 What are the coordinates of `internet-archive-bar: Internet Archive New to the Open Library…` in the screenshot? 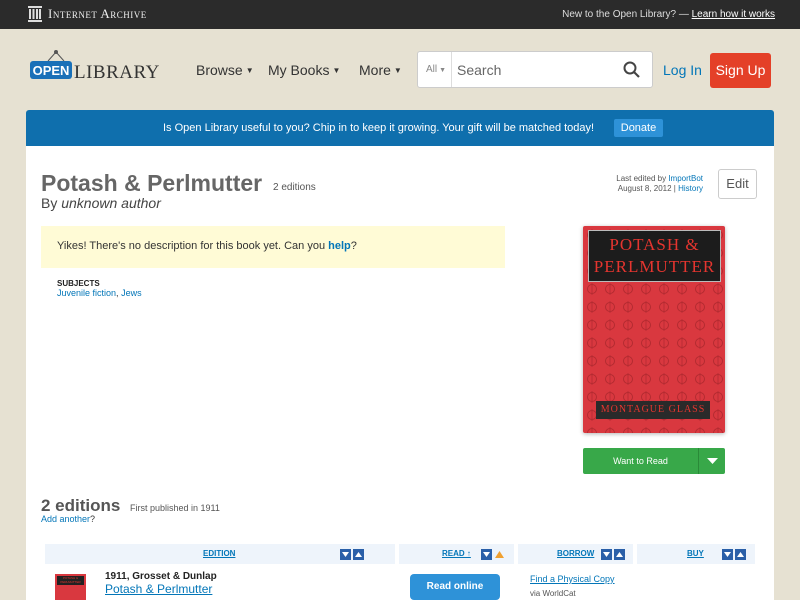 It's located at (400, 14).